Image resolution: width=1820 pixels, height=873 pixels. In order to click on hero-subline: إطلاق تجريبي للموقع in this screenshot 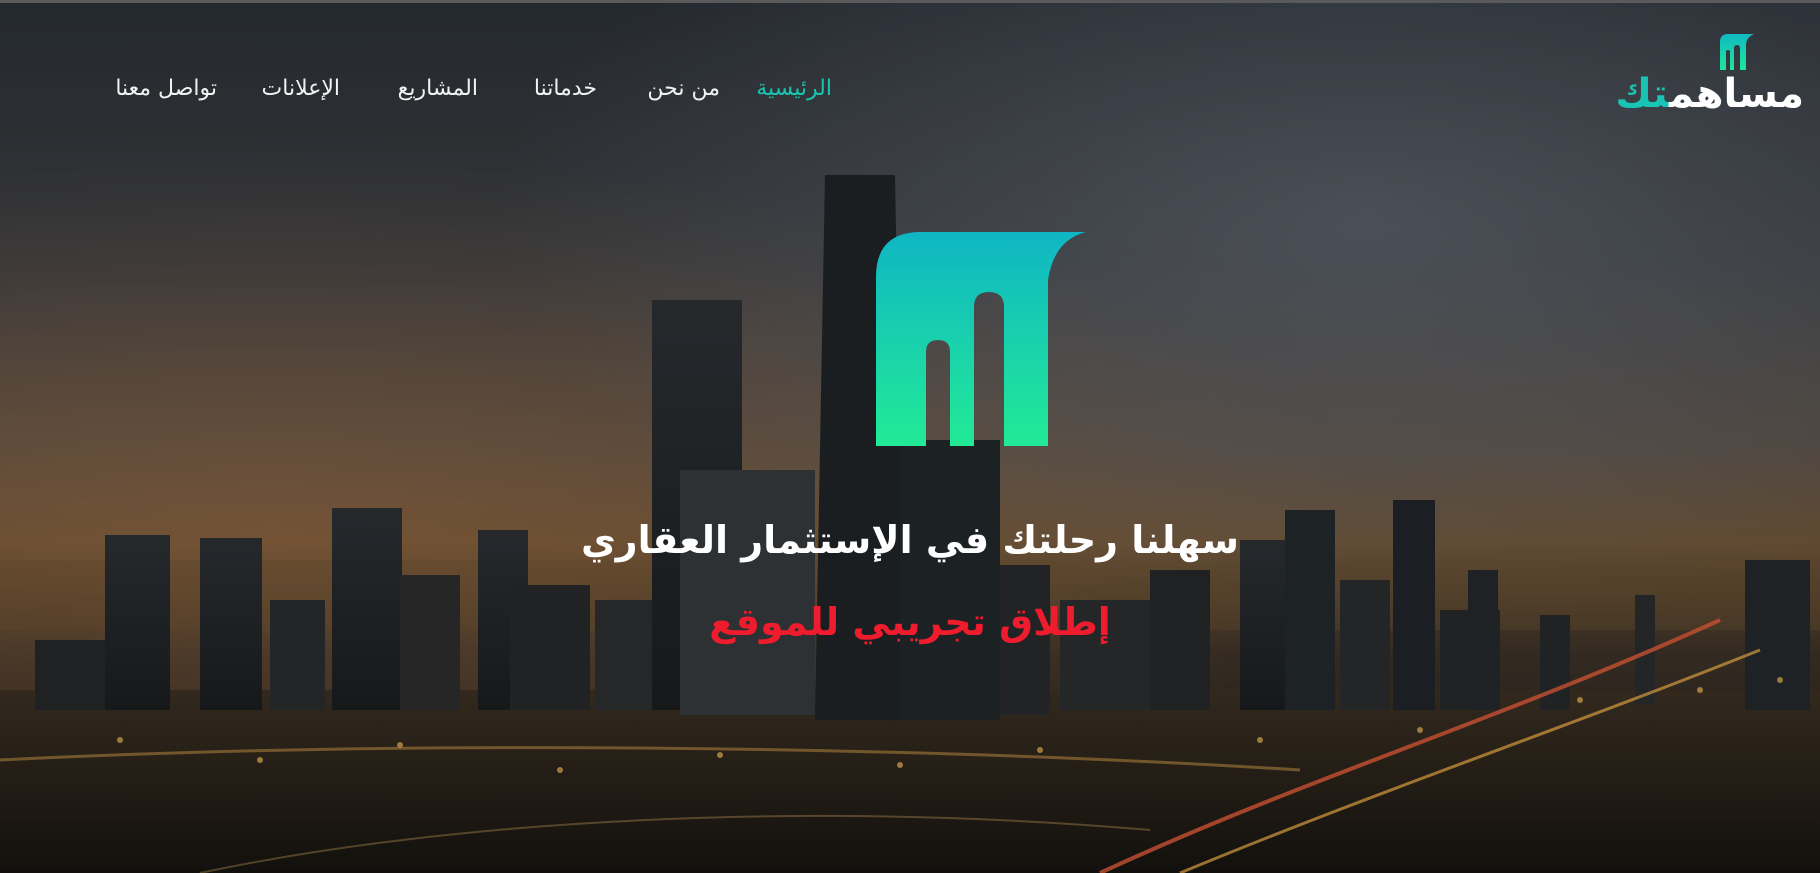, I will do `click(910, 622)`.